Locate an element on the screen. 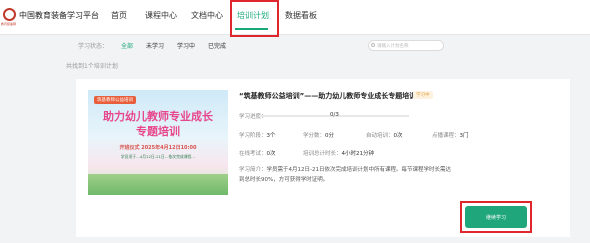 The image size is (590, 243). course-title: “筑基教师公益培训”——助力幼儿教师专业成长专题培训 is located at coordinates (327, 96).